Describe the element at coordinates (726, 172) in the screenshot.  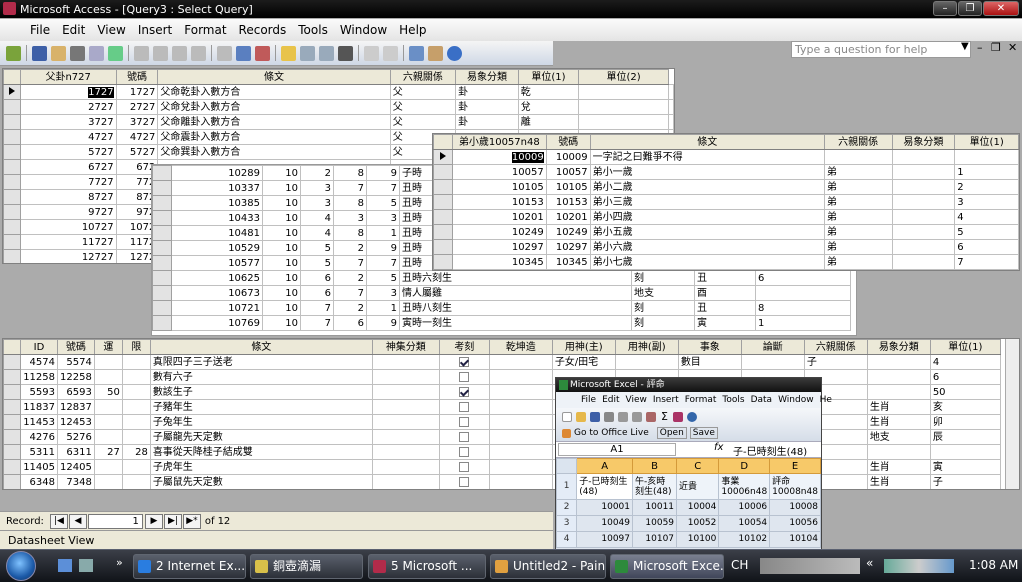
I see `table-row: 10057 10057 弟小一歲弟 1` at that location.